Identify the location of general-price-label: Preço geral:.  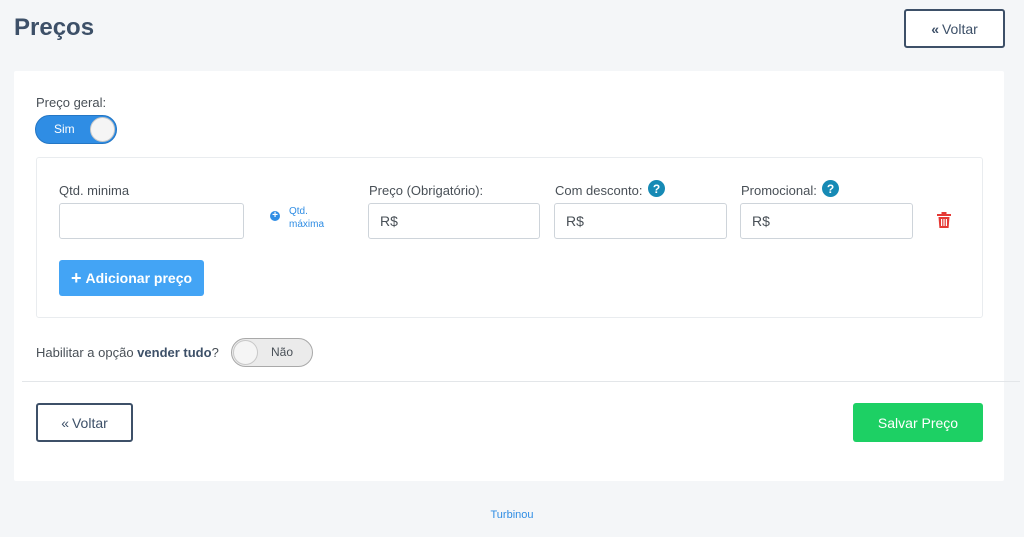
(71, 102).